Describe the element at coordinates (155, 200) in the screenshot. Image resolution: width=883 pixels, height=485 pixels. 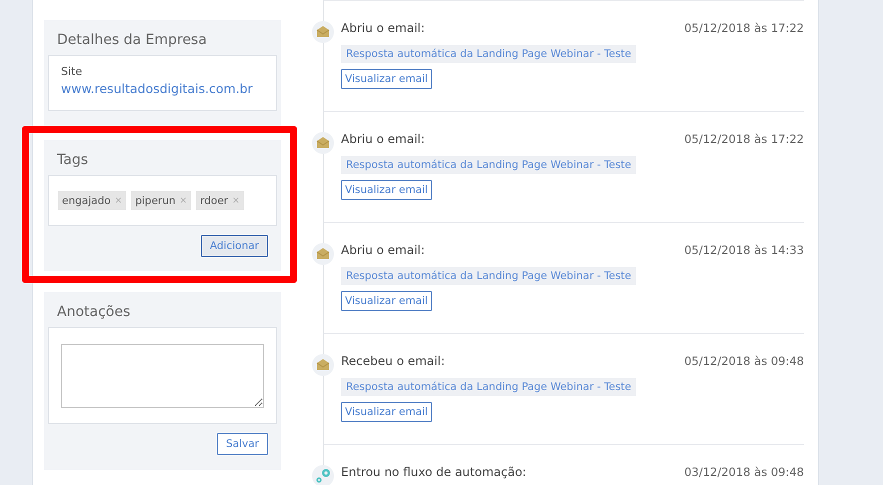
I see `tag-label: piperun` at that location.